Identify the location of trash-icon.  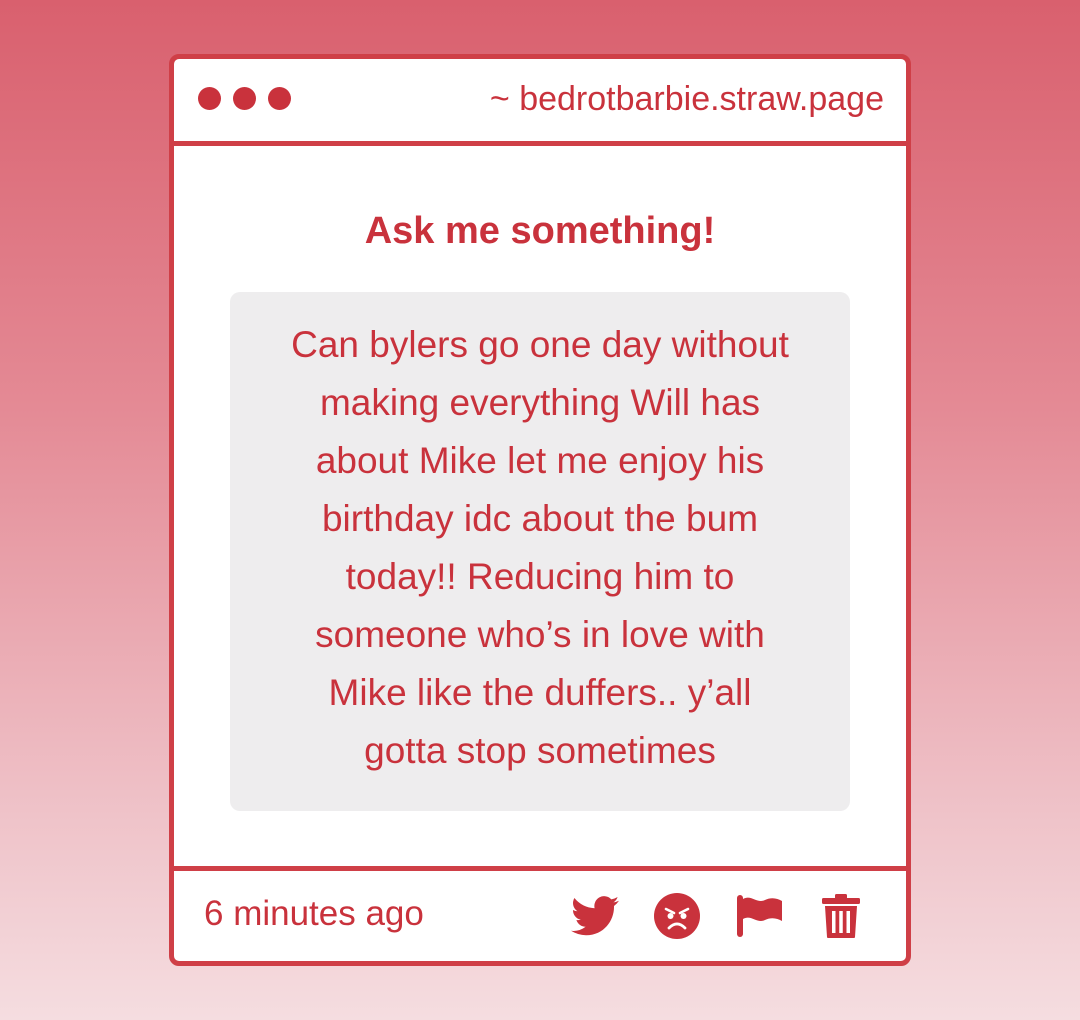
(841, 916).